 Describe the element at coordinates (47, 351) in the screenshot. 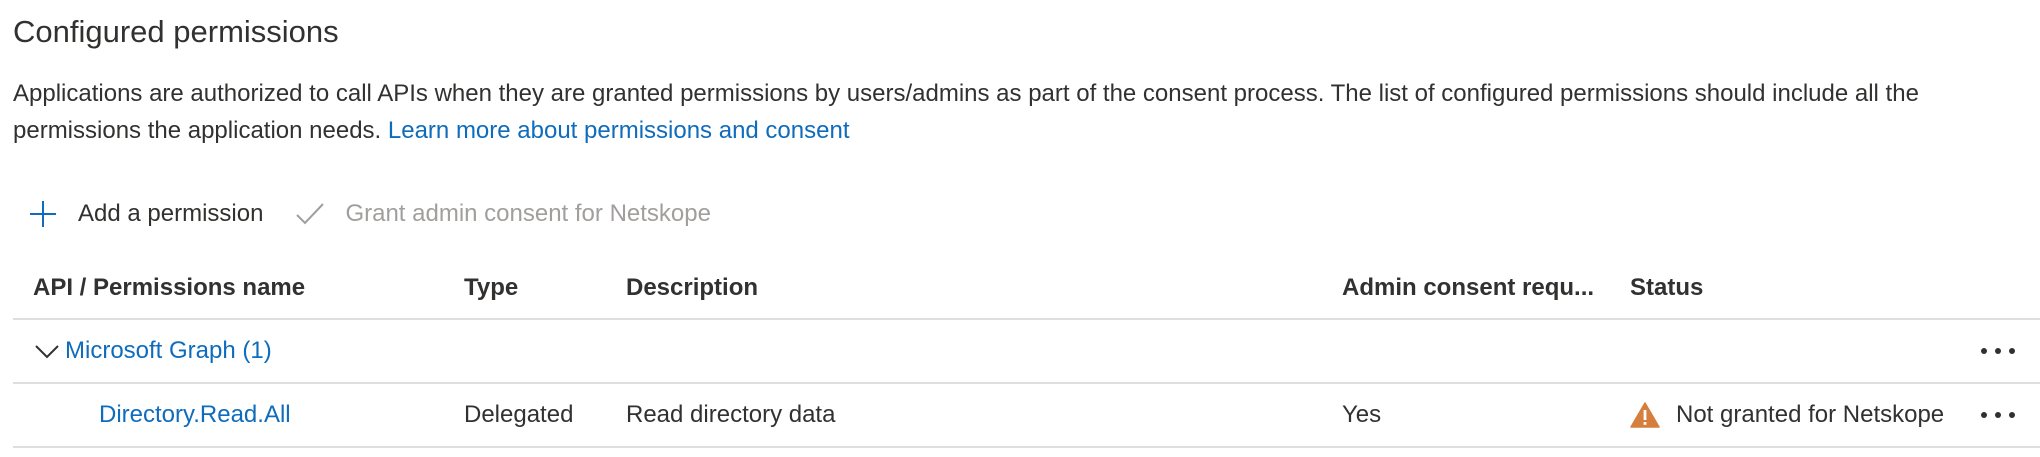

I see `chevron-down-icon` at that location.